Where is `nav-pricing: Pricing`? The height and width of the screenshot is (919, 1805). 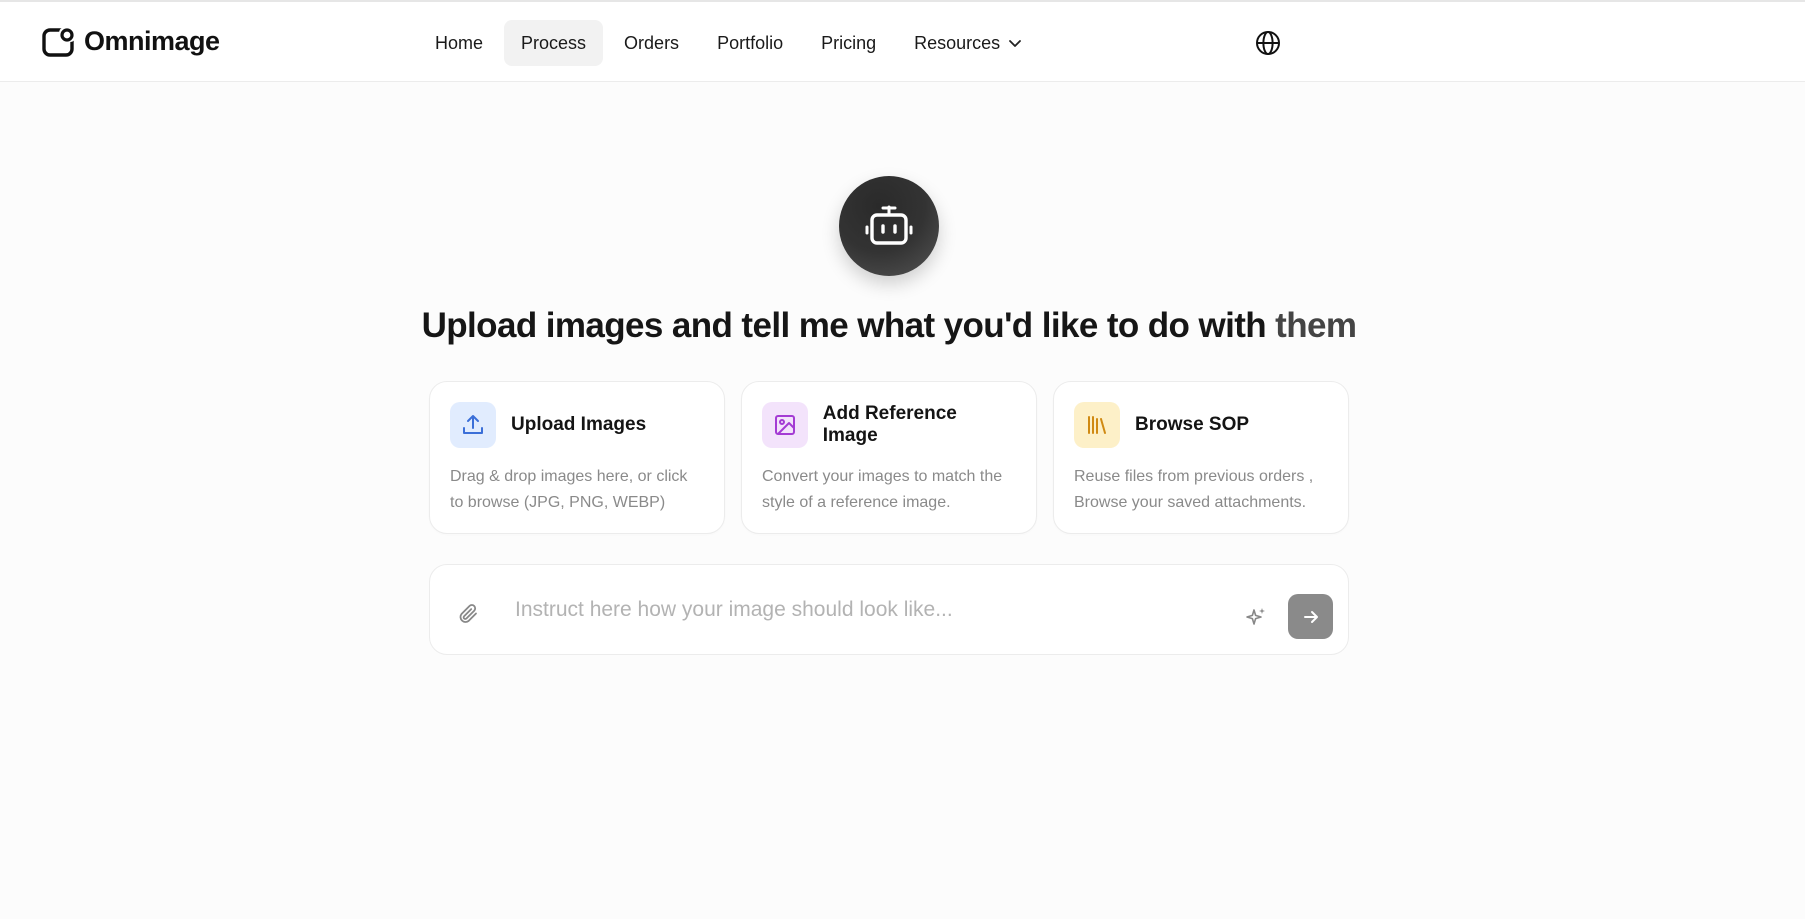 nav-pricing: Pricing is located at coordinates (848, 43).